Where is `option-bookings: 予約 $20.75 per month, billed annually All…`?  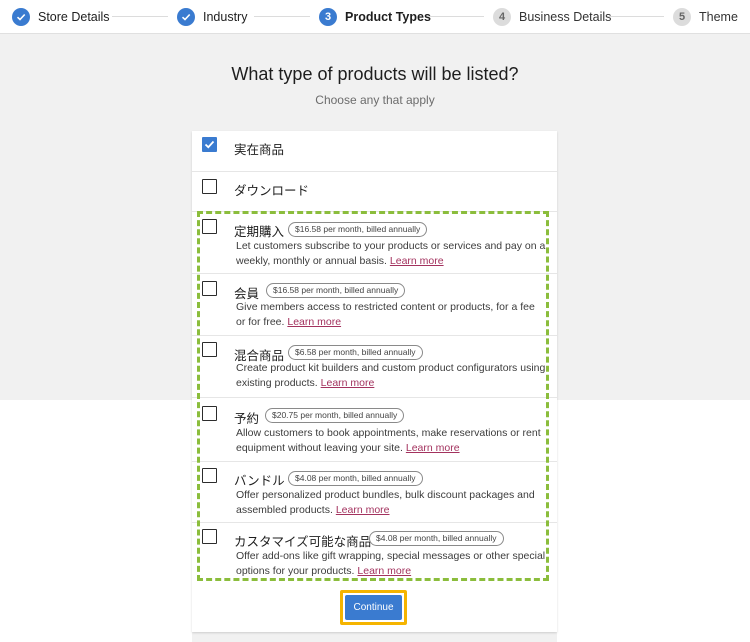
option-bookings: 予約 $20.75 per month, billed annually All… is located at coordinates (374, 429).